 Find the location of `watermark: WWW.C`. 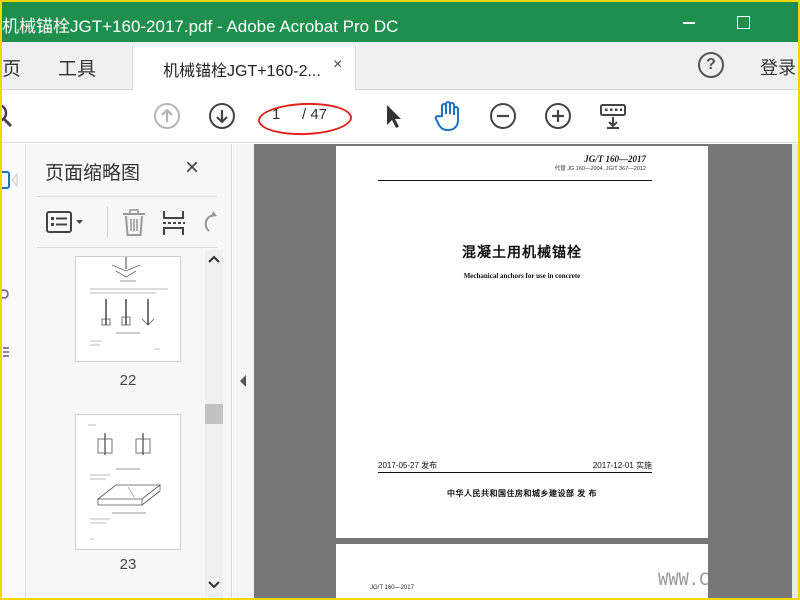

watermark: WWW.C is located at coordinates (684, 580).